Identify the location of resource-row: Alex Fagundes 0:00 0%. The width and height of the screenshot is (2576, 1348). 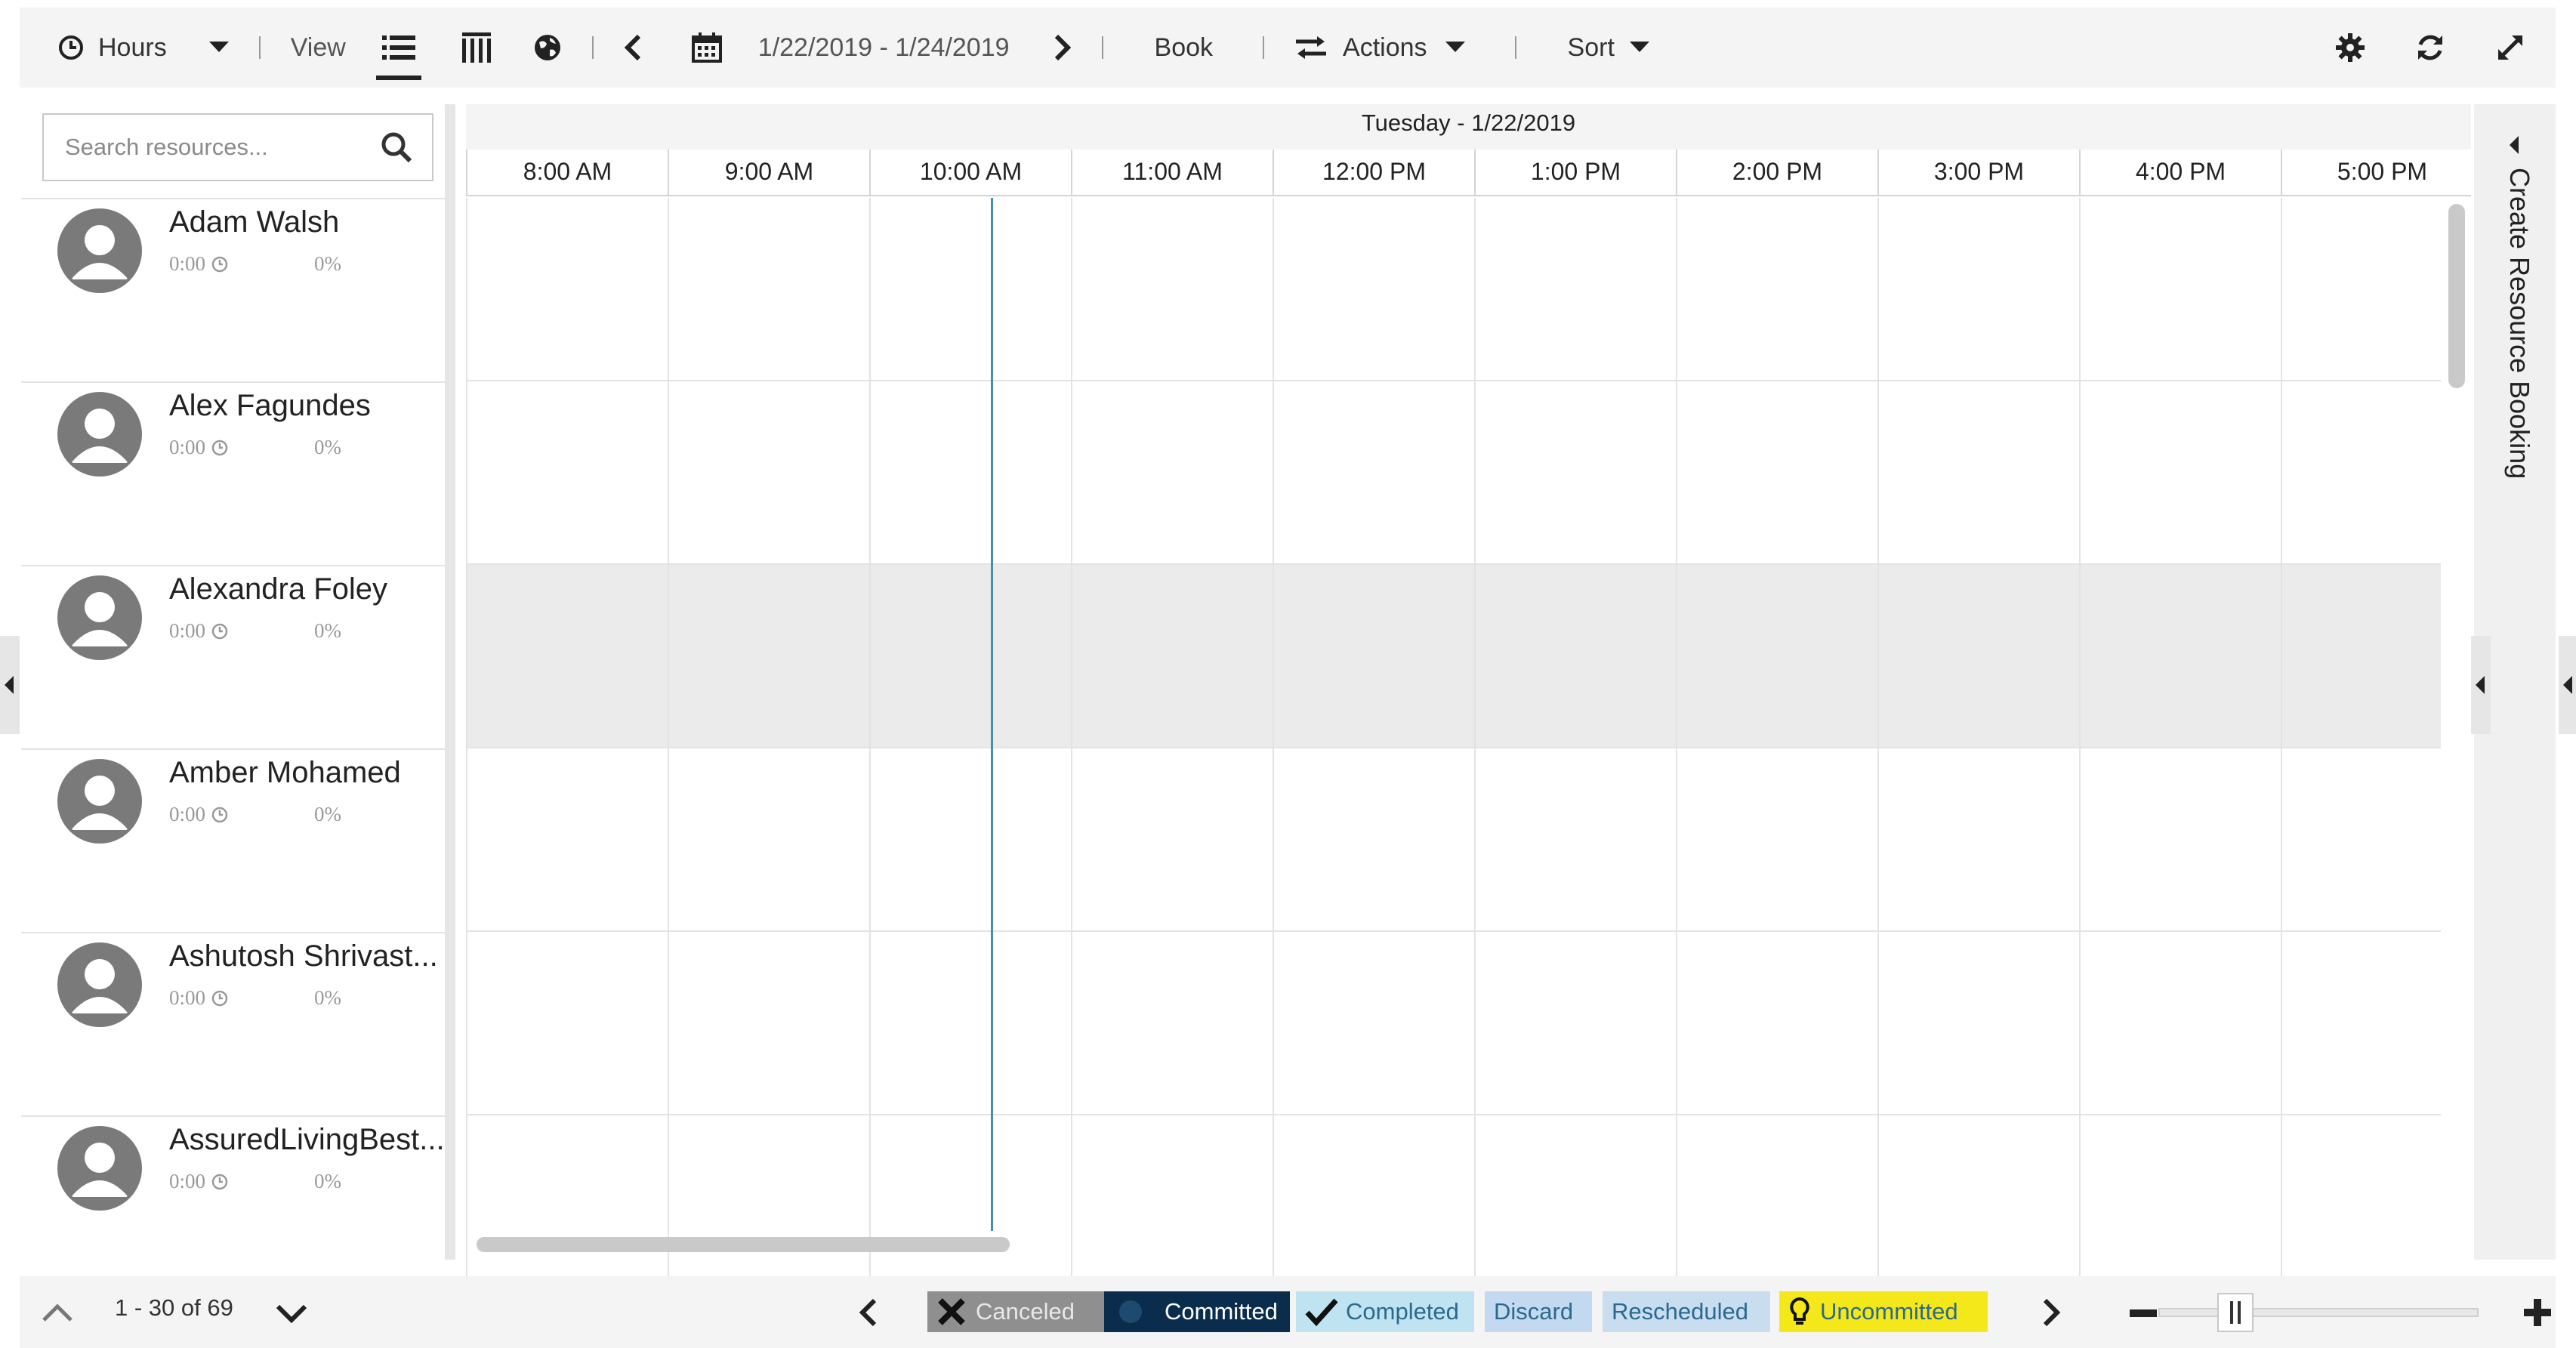
(233, 473).